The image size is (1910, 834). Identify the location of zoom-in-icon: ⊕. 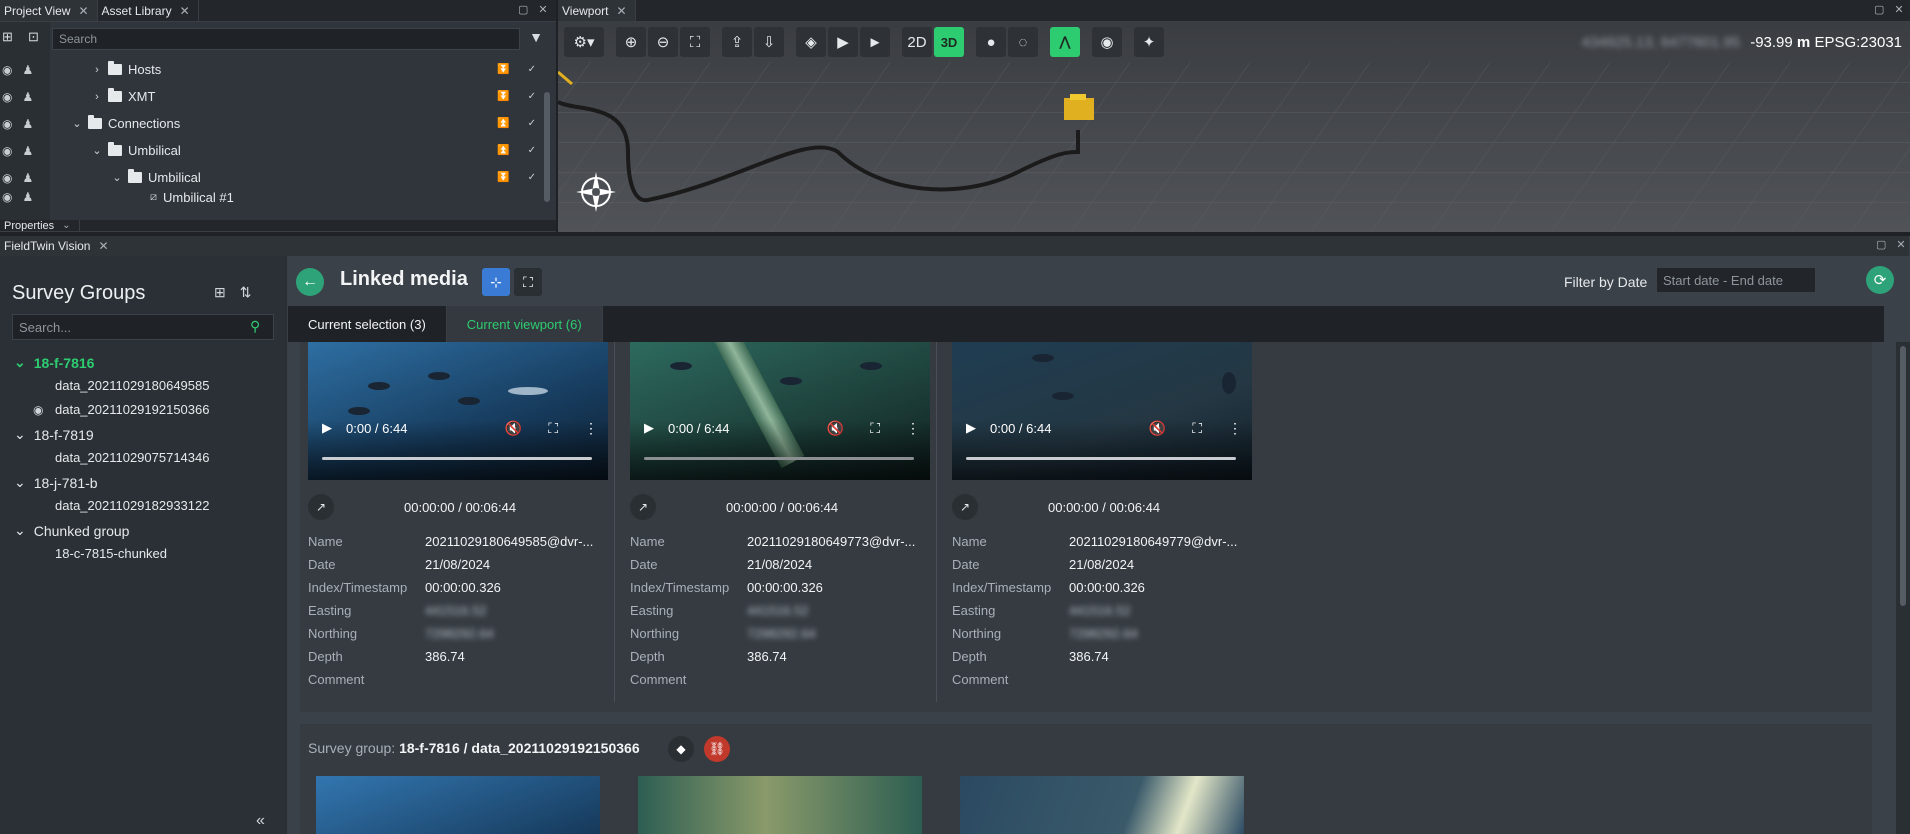
(631, 42).